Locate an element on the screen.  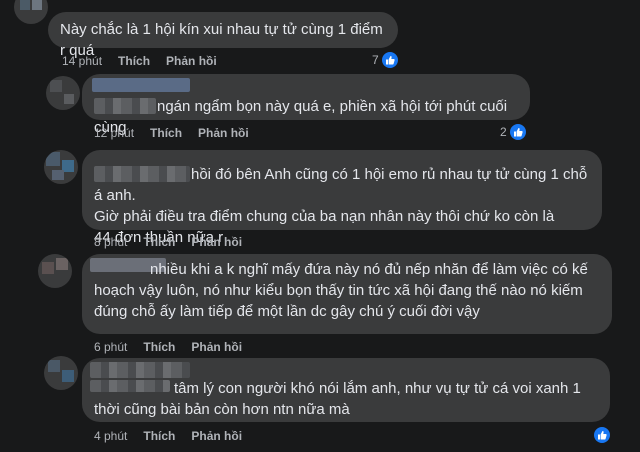
comment-actions: 6 phút Thích Phản hồi is located at coordinates (176, 347).